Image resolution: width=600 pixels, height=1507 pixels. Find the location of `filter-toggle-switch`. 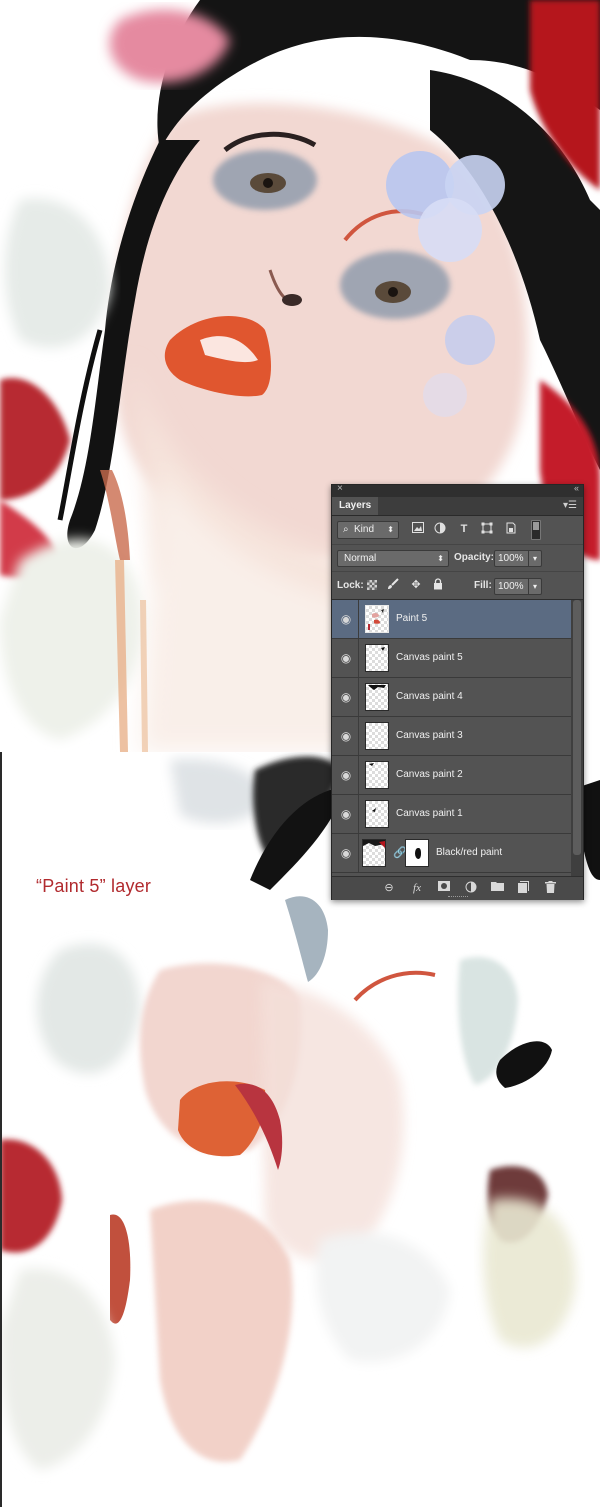

filter-toggle-switch is located at coordinates (536, 530).